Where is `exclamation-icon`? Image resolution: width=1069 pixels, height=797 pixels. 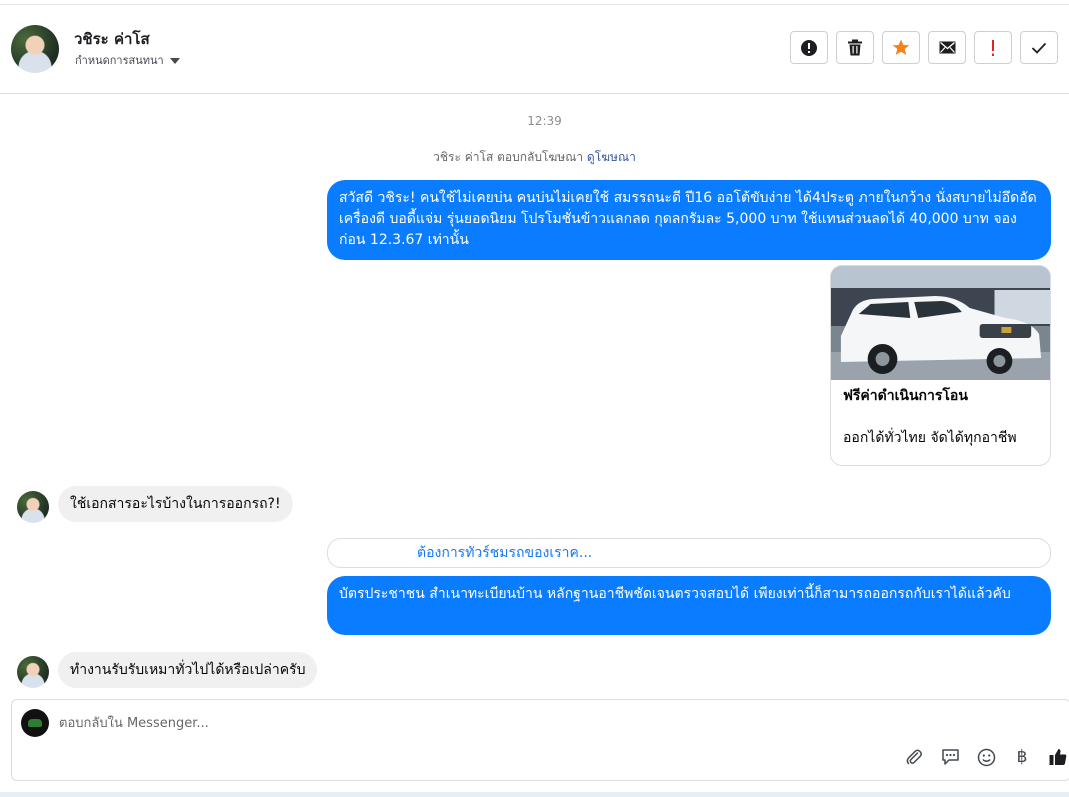 exclamation-icon is located at coordinates (993, 47).